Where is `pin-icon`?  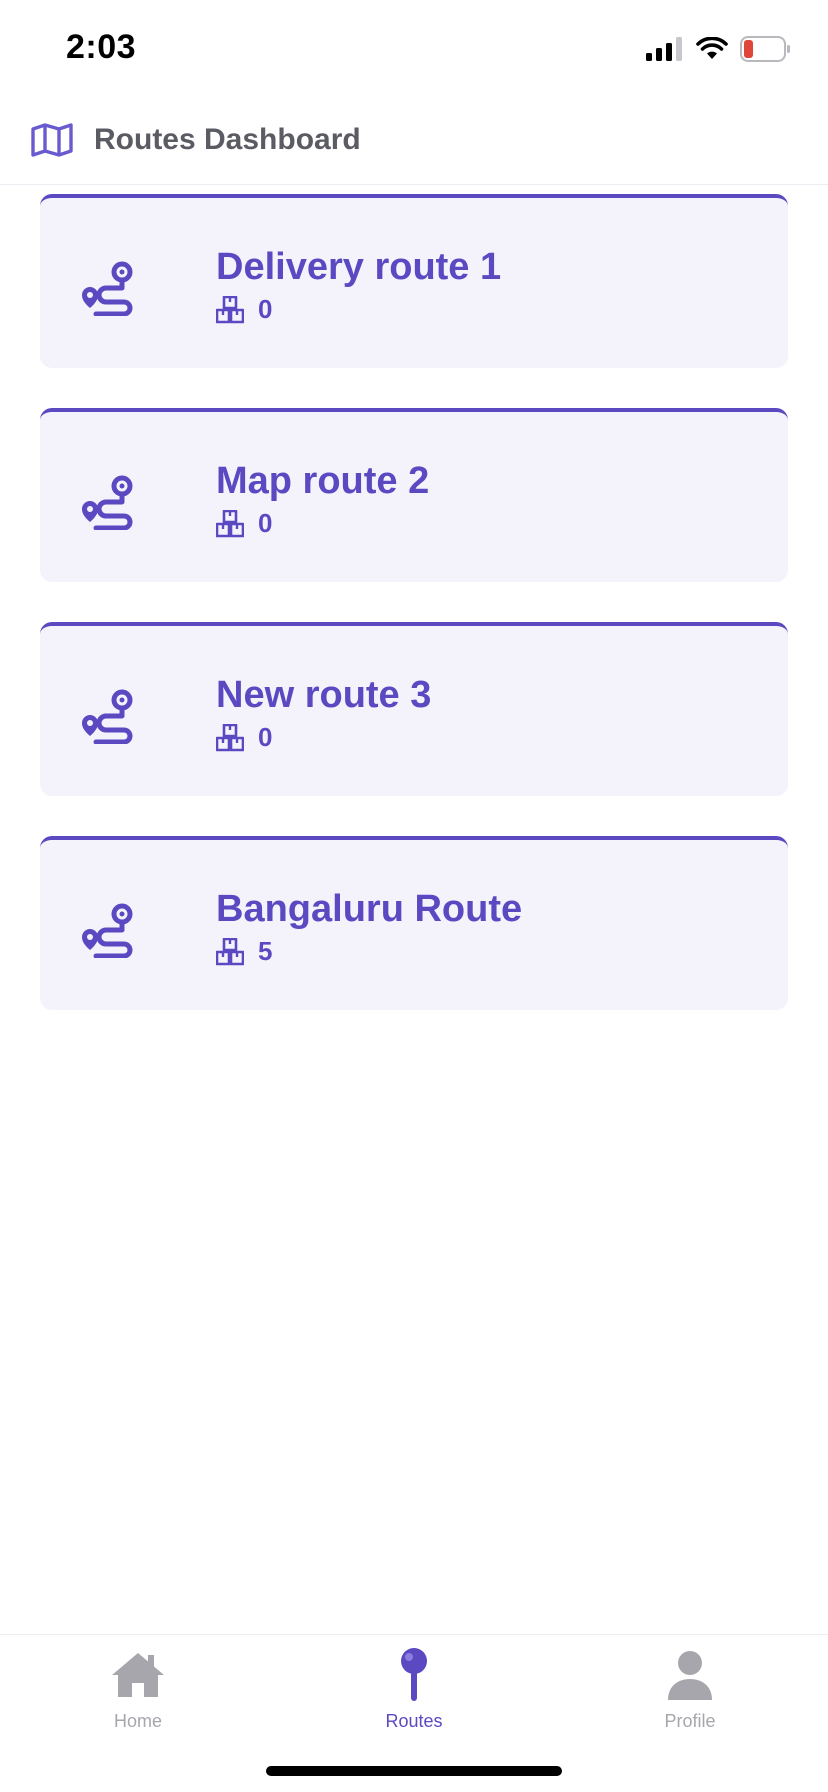 pin-icon is located at coordinates (414, 1675).